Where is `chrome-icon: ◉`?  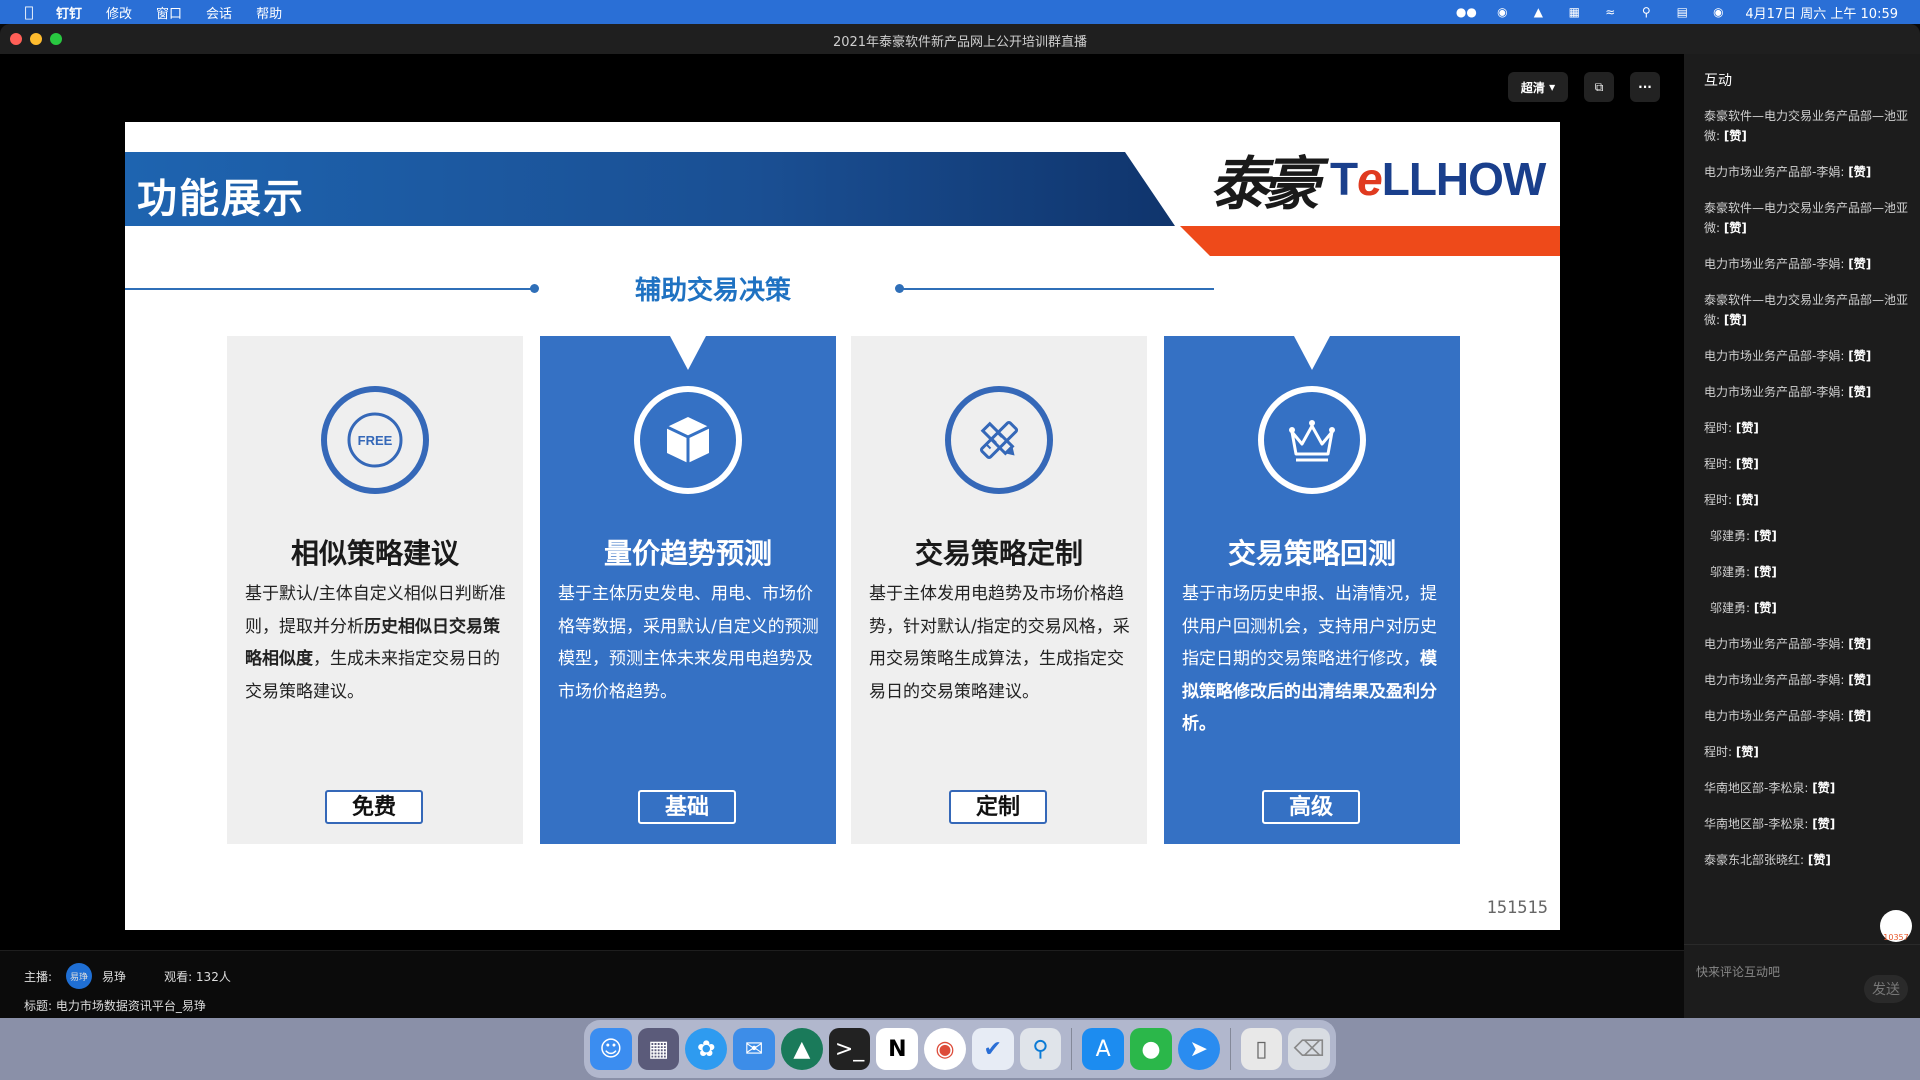
chrome-icon: ◉ is located at coordinates (945, 1049).